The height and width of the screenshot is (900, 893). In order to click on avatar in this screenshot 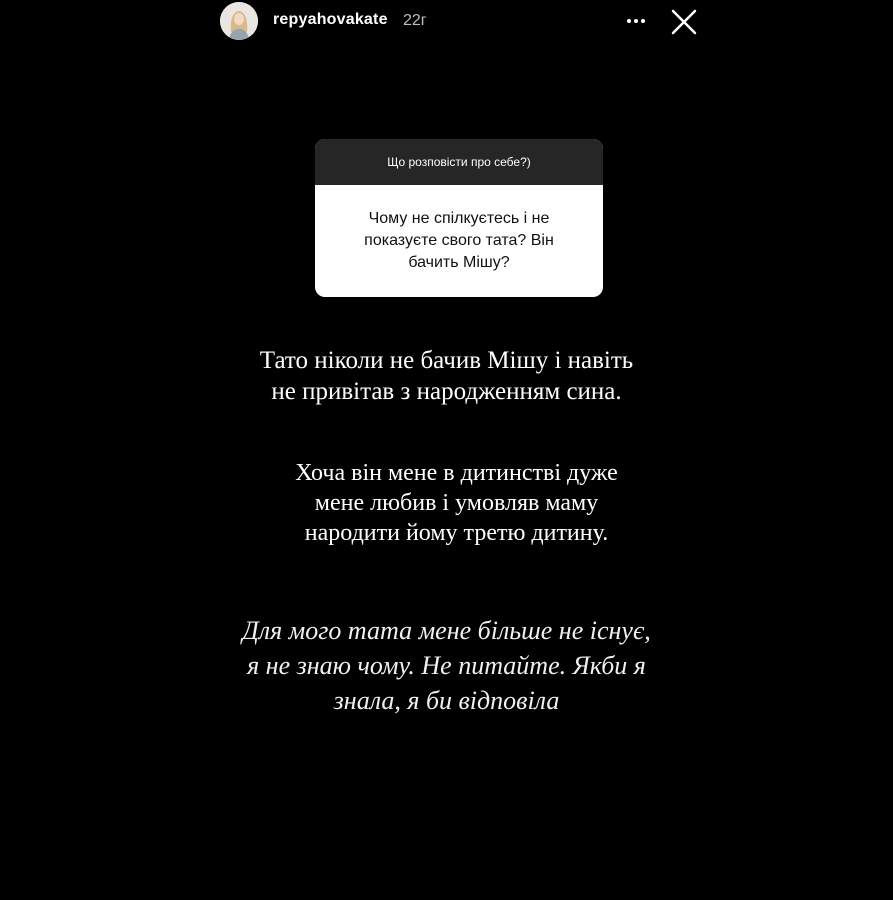, I will do `click(239, 21)`.